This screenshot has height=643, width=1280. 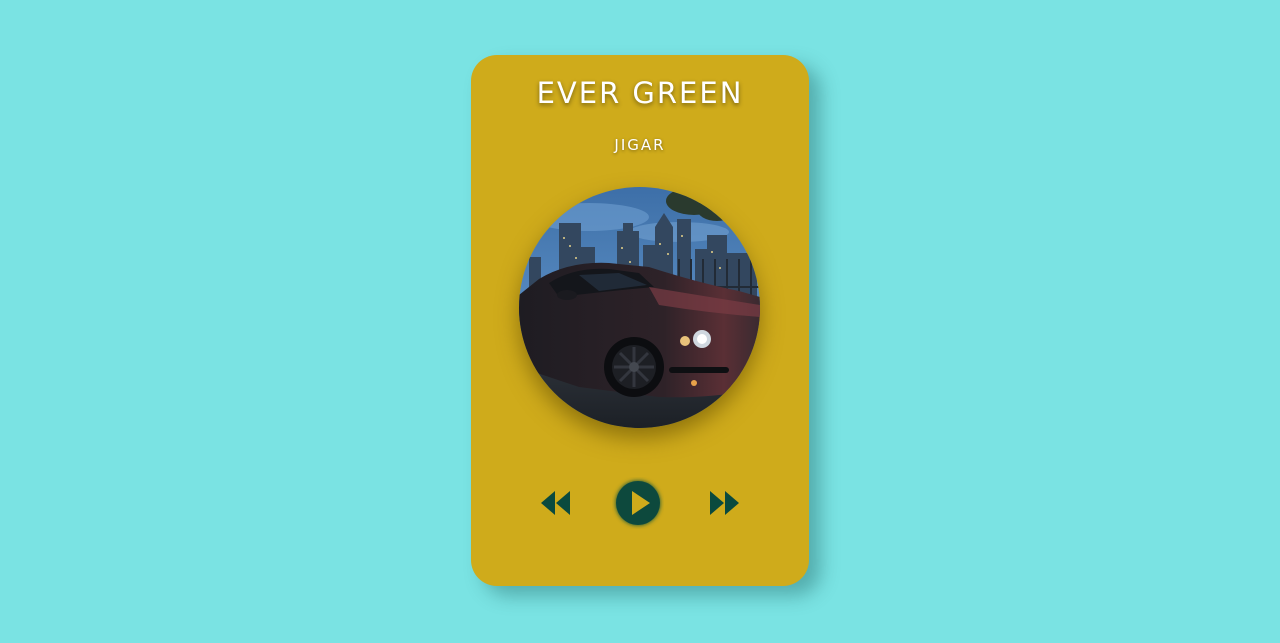 I want to click on rewind-icon, so click(x=555, y=503).